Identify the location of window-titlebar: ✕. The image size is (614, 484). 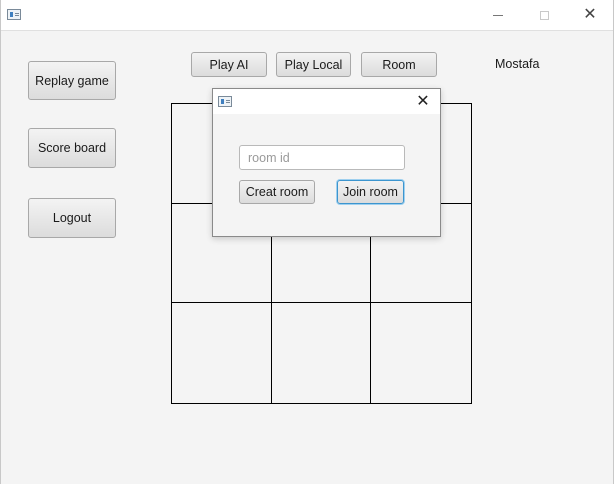
(307, 15).